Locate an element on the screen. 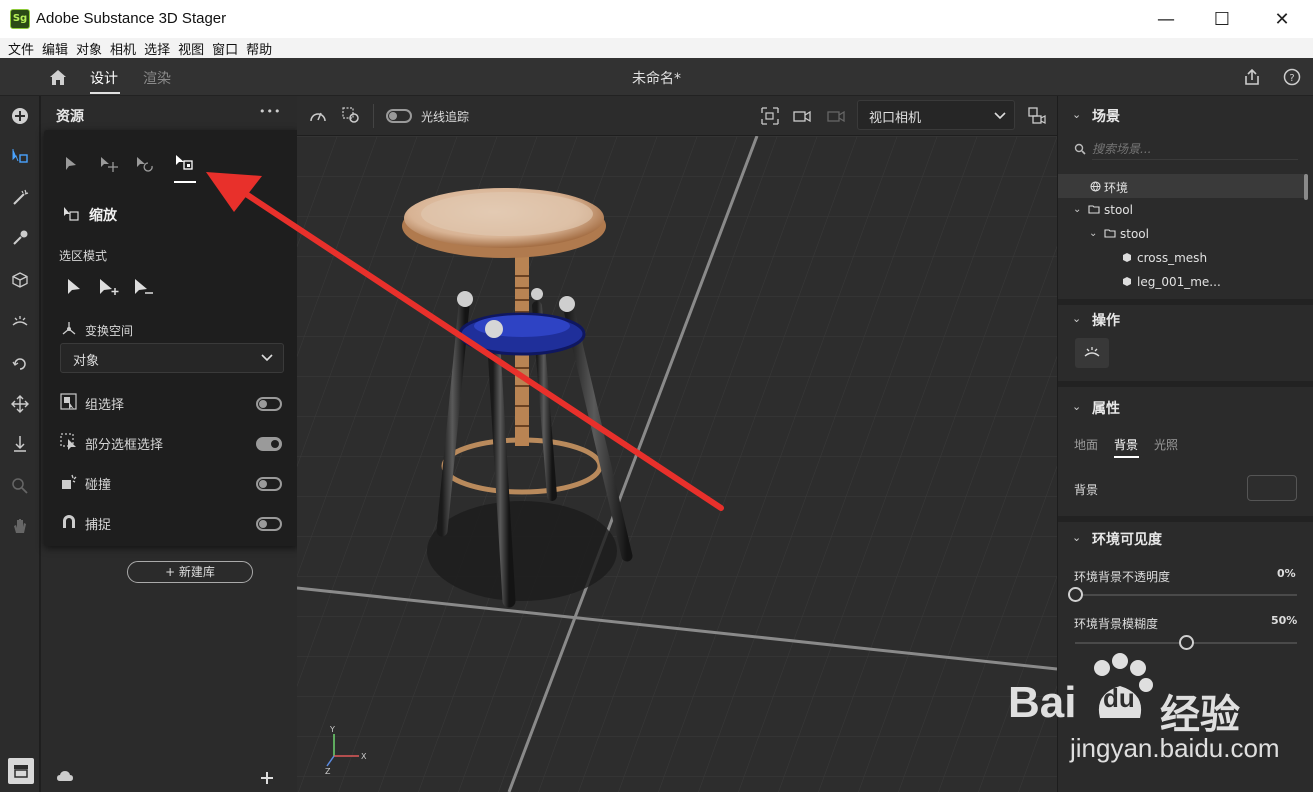 The image size is (1313, 792). background-color-swatch is located at coordinates (1272, 488).